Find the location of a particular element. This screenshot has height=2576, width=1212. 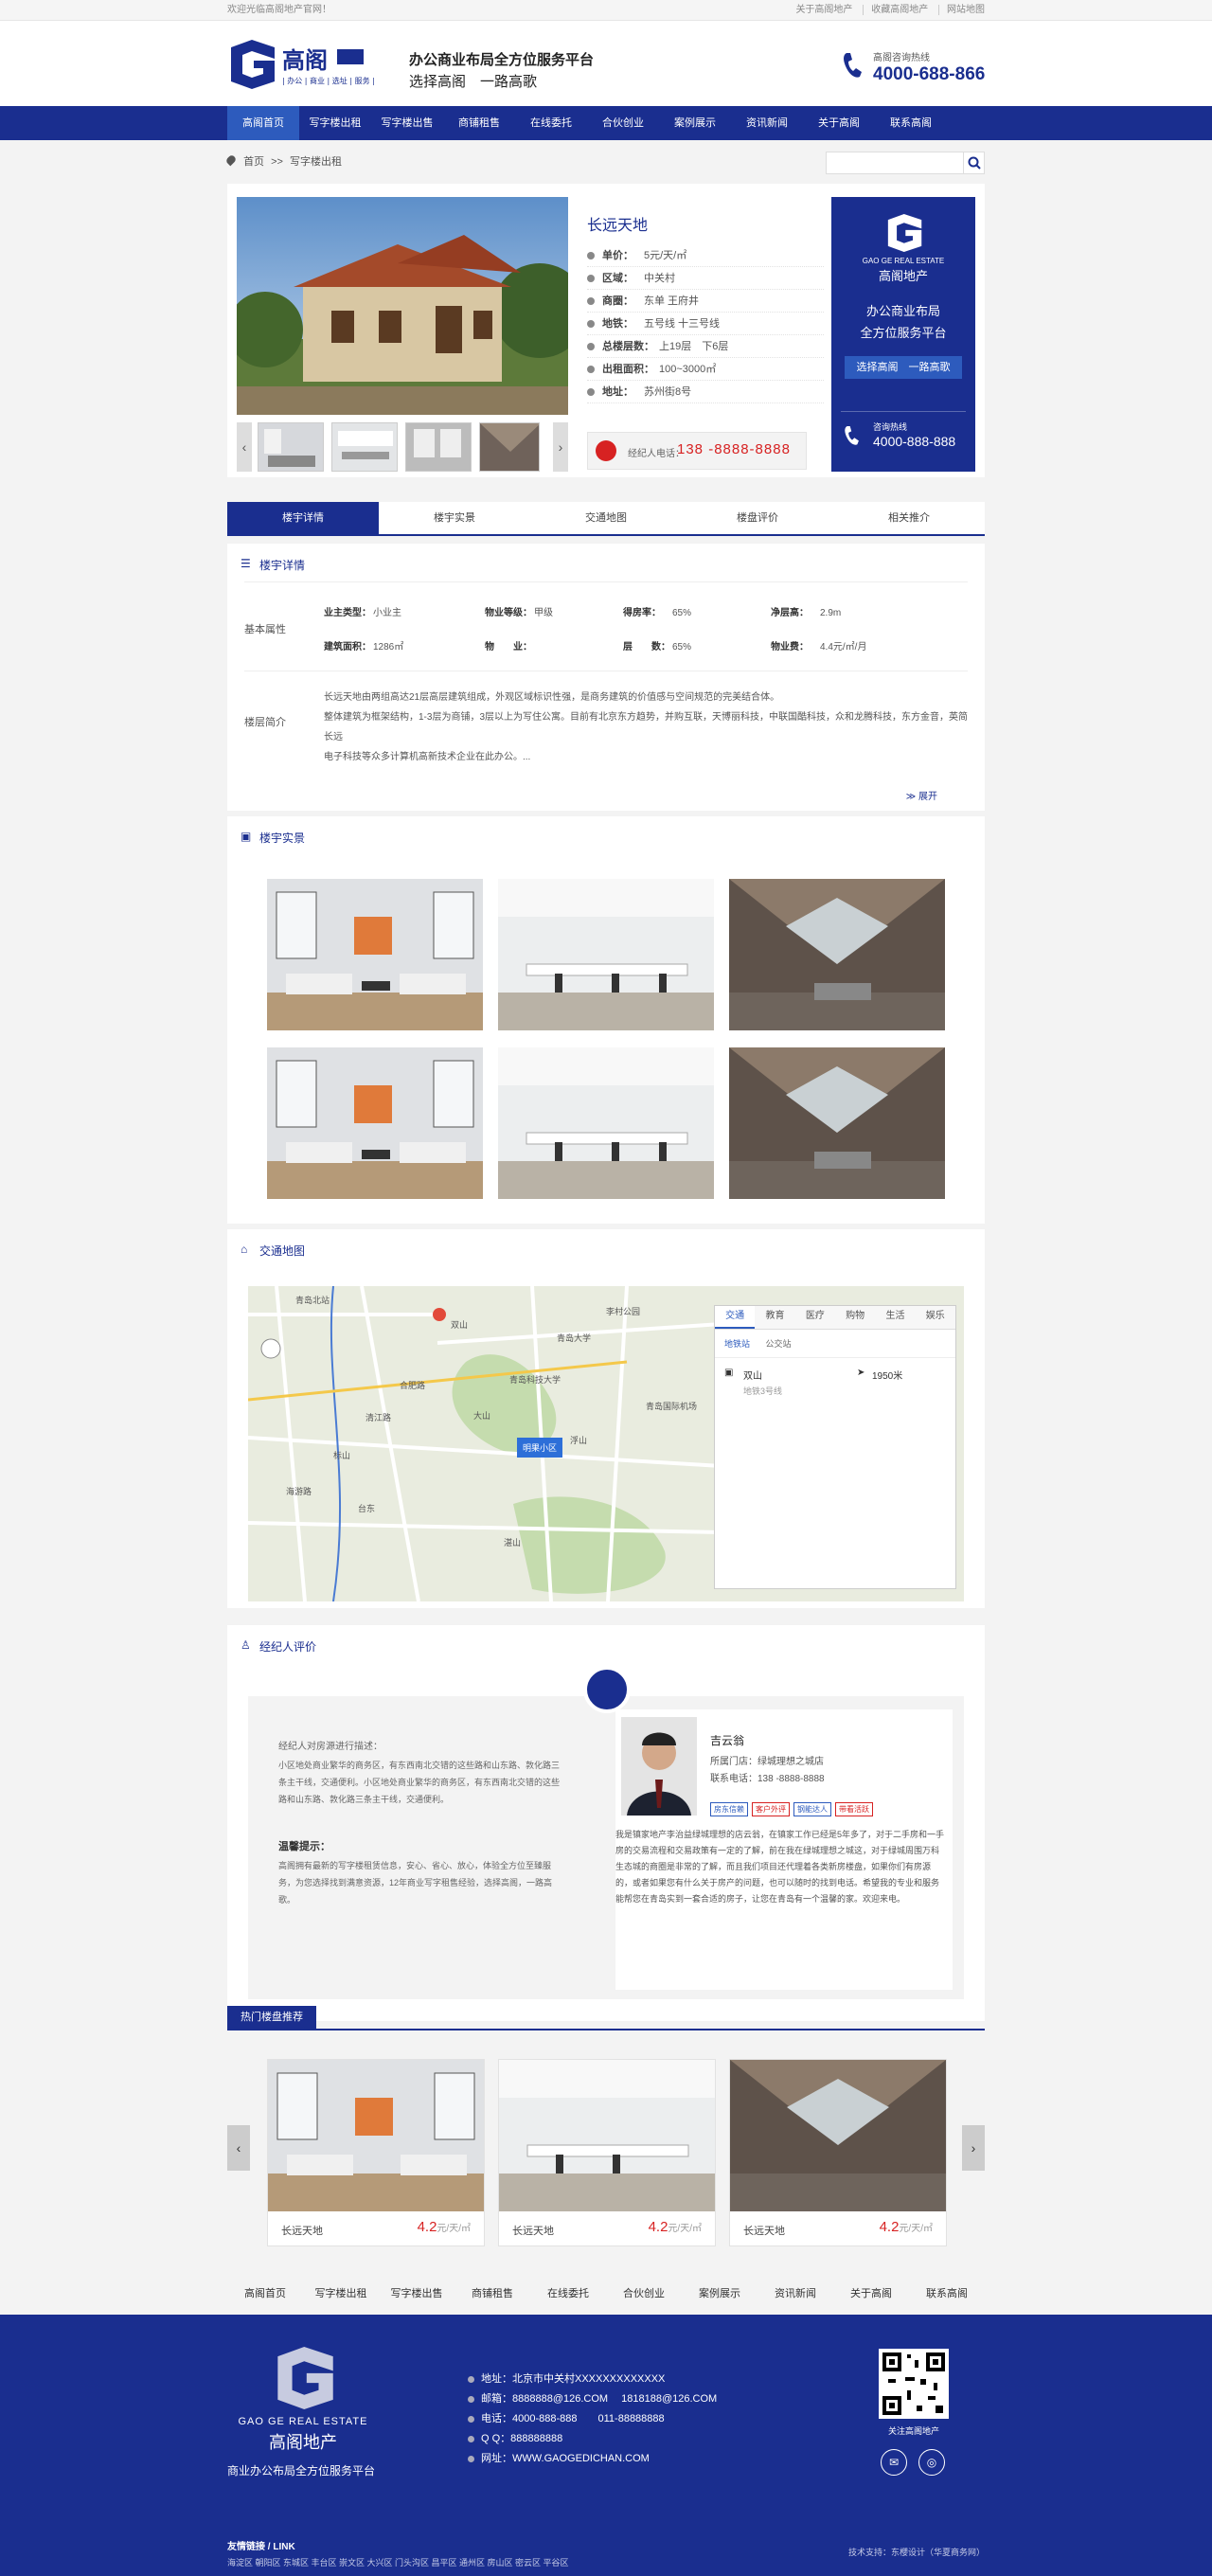

info-row-district: 商圈： 东单 王府井 is located at coordinates (705, 301).